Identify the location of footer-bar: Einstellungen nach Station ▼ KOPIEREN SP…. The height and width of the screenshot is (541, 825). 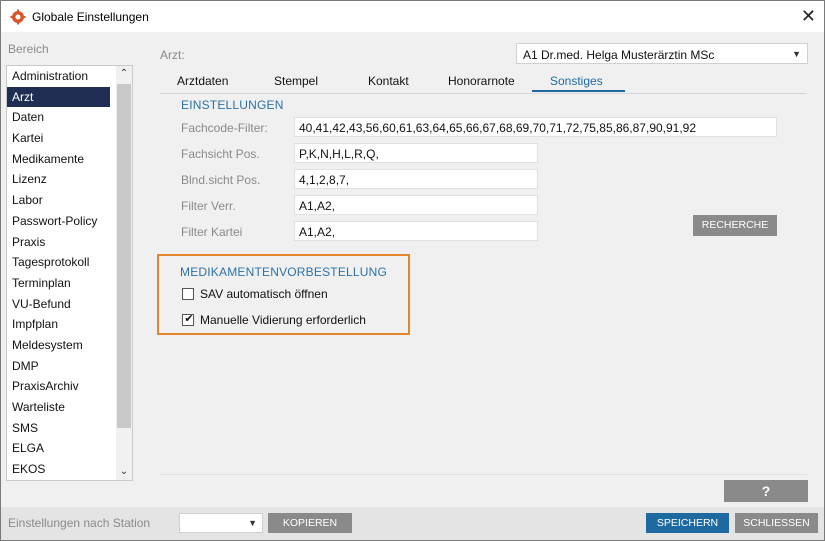
(412, 523).